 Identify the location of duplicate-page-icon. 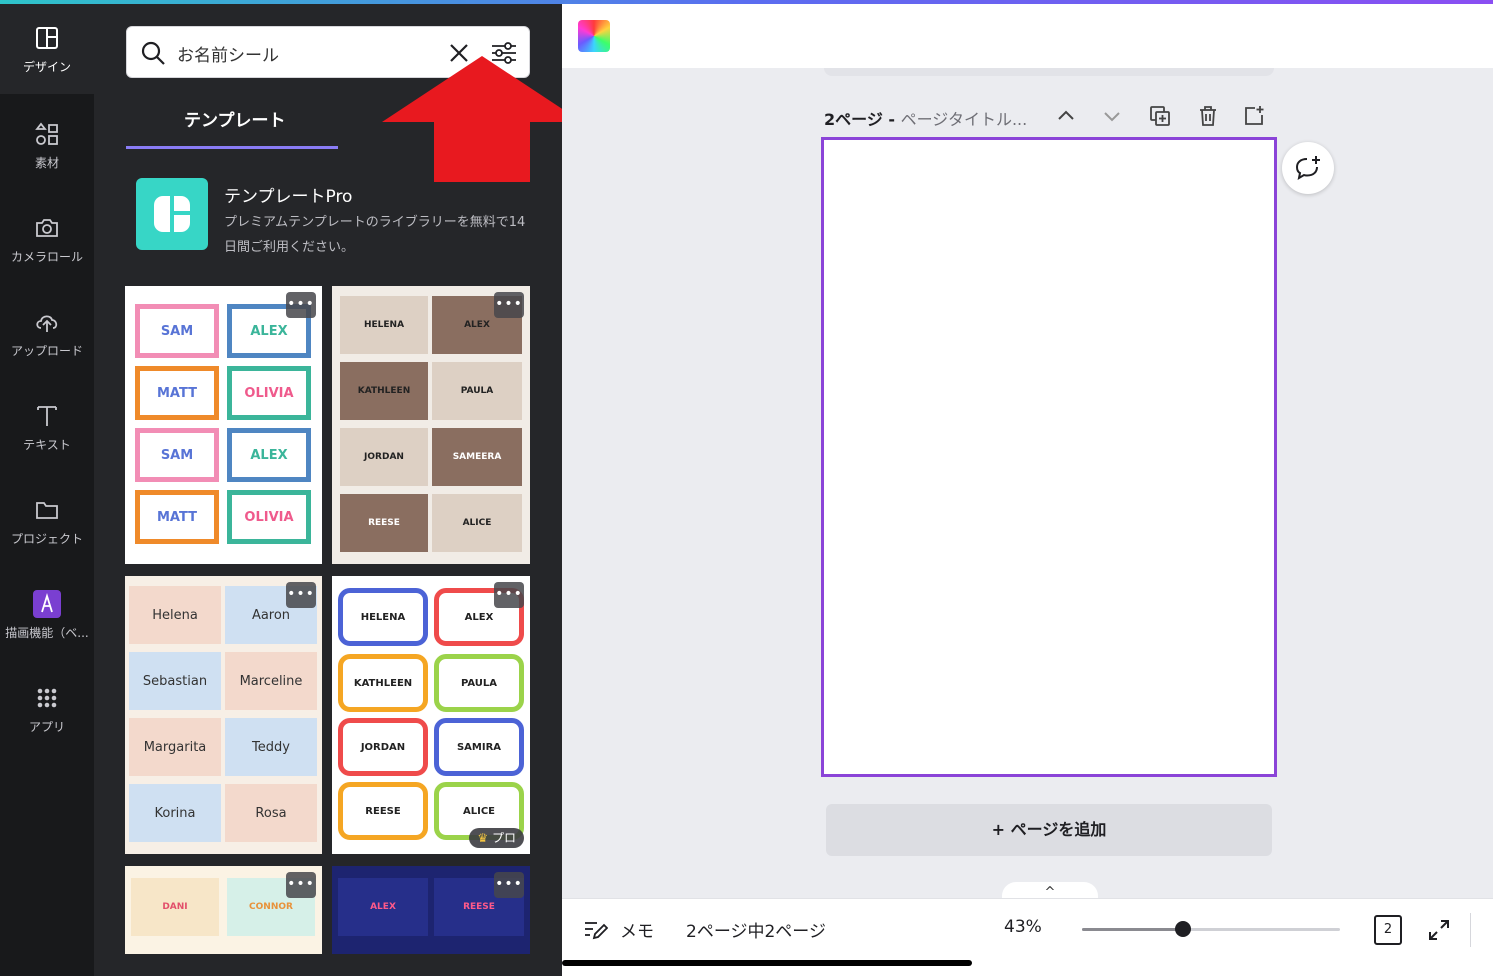
(1160, 116).